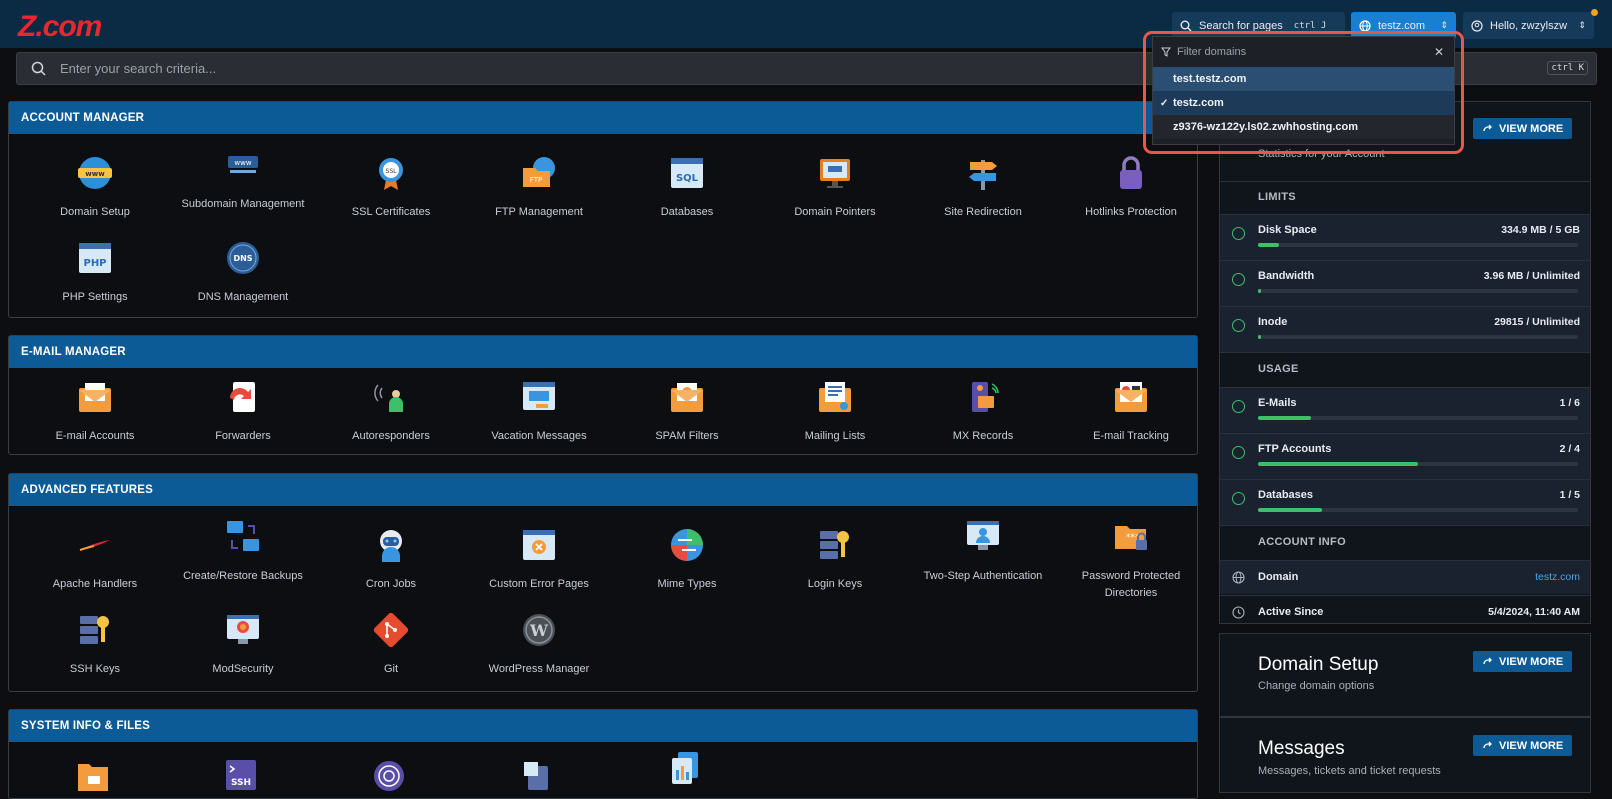  I want to click on tile-site-redirection: Site Redirection, so click(983, 187).